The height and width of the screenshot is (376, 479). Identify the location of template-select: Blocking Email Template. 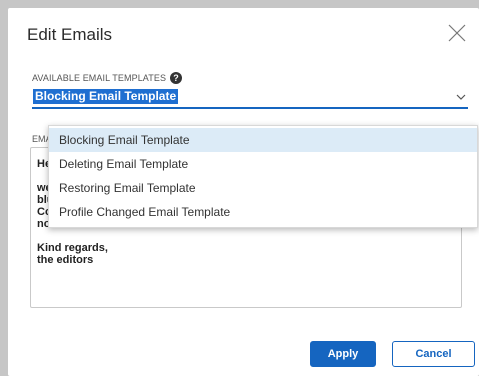
(250, 98).